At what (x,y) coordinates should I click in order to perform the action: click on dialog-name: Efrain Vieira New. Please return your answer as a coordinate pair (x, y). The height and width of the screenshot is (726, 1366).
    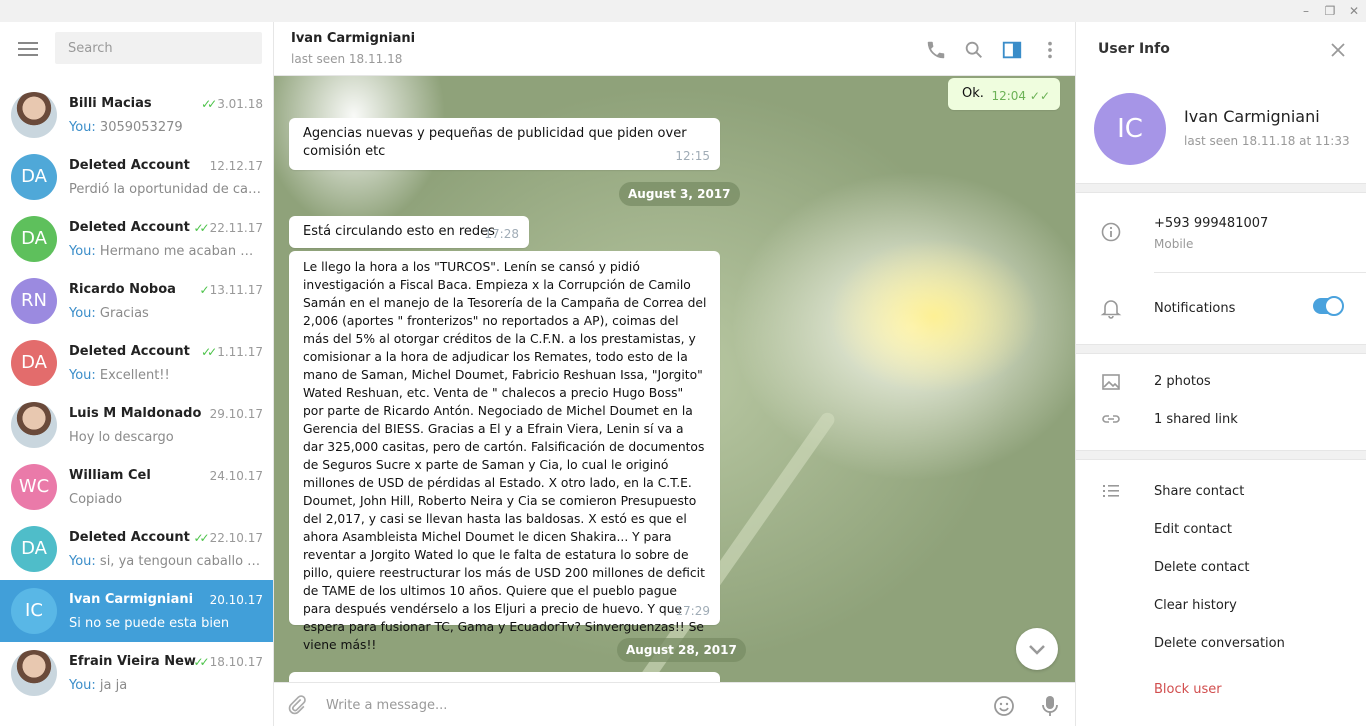
    Looking at the image, I should click on (132, 661).